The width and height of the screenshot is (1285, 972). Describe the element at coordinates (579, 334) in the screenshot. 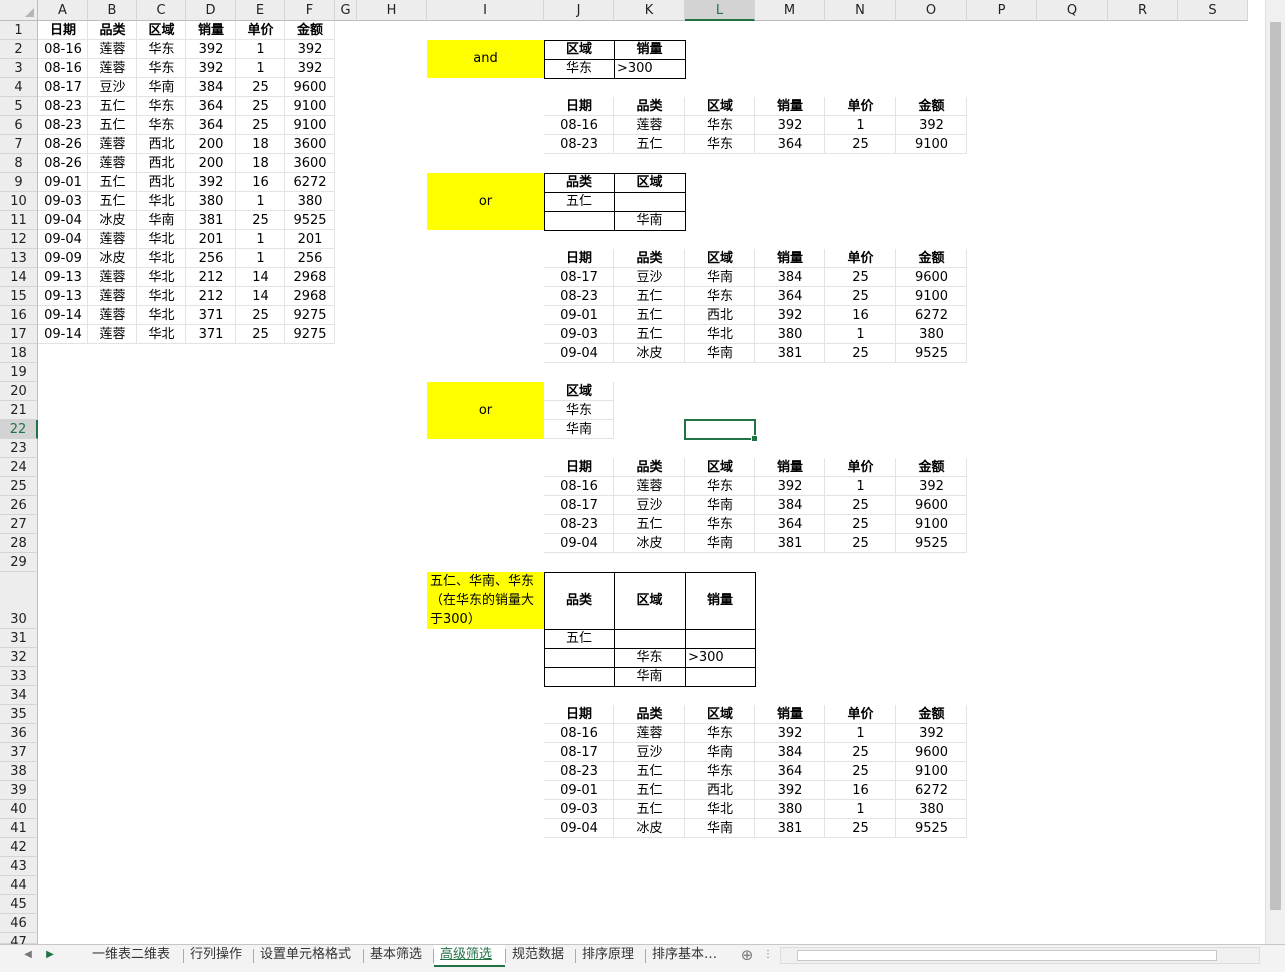

I see `cell-j17: 09-03` at that location.